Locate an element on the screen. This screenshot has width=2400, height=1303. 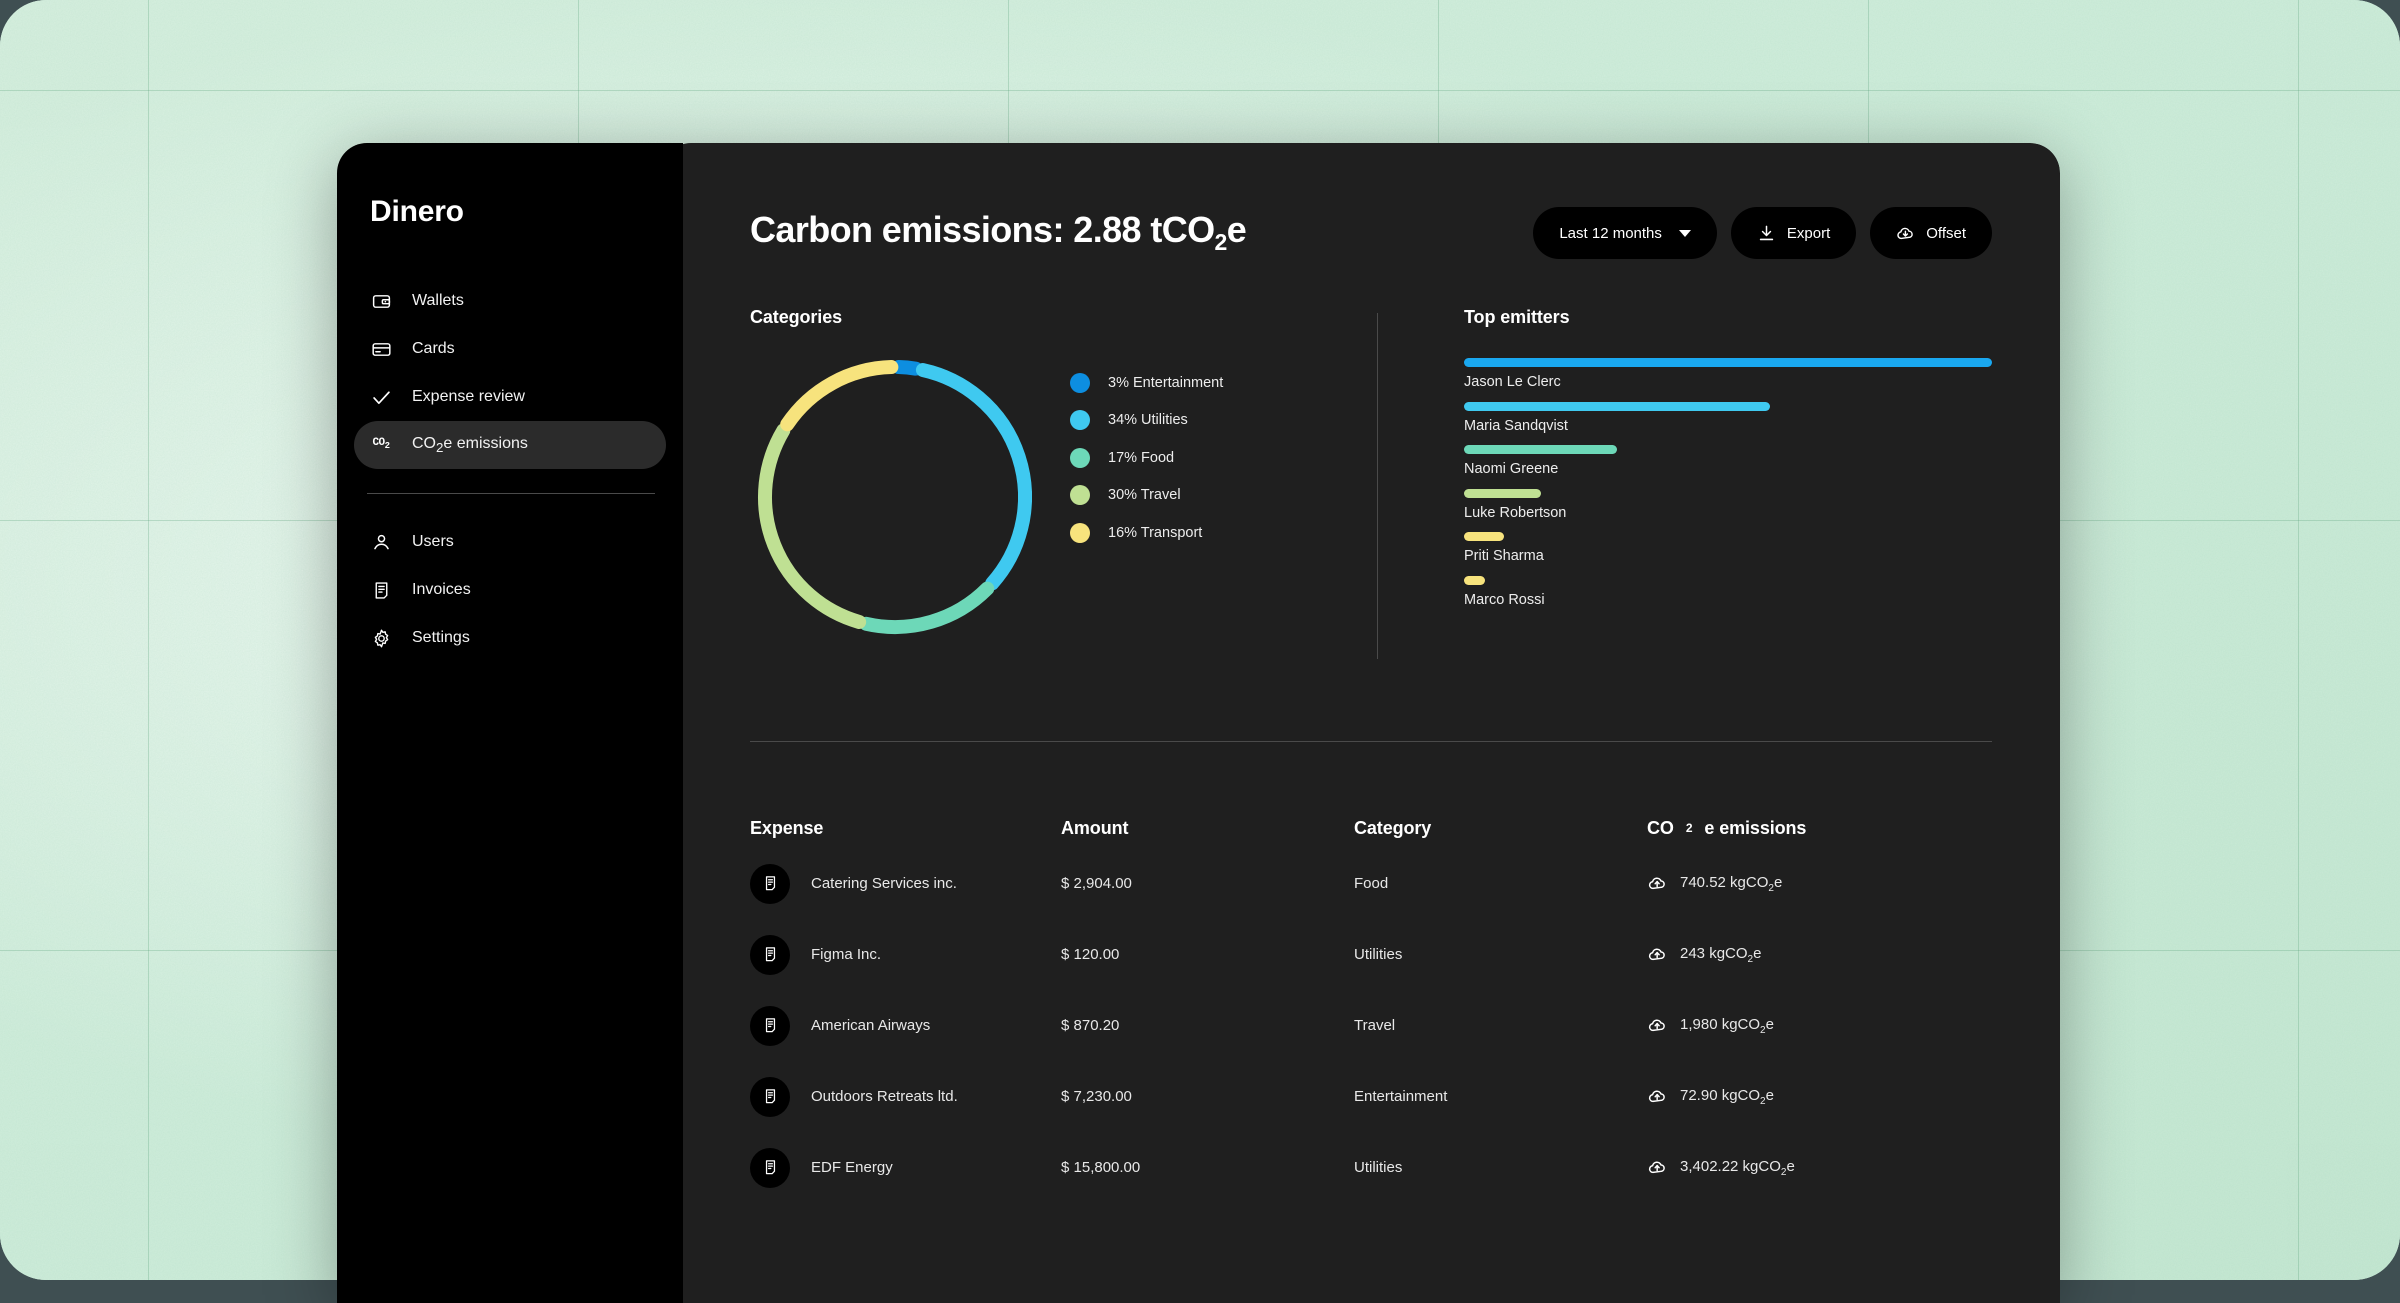
legend-label: 3% Entertainment is located at coordinates (1165, 383).